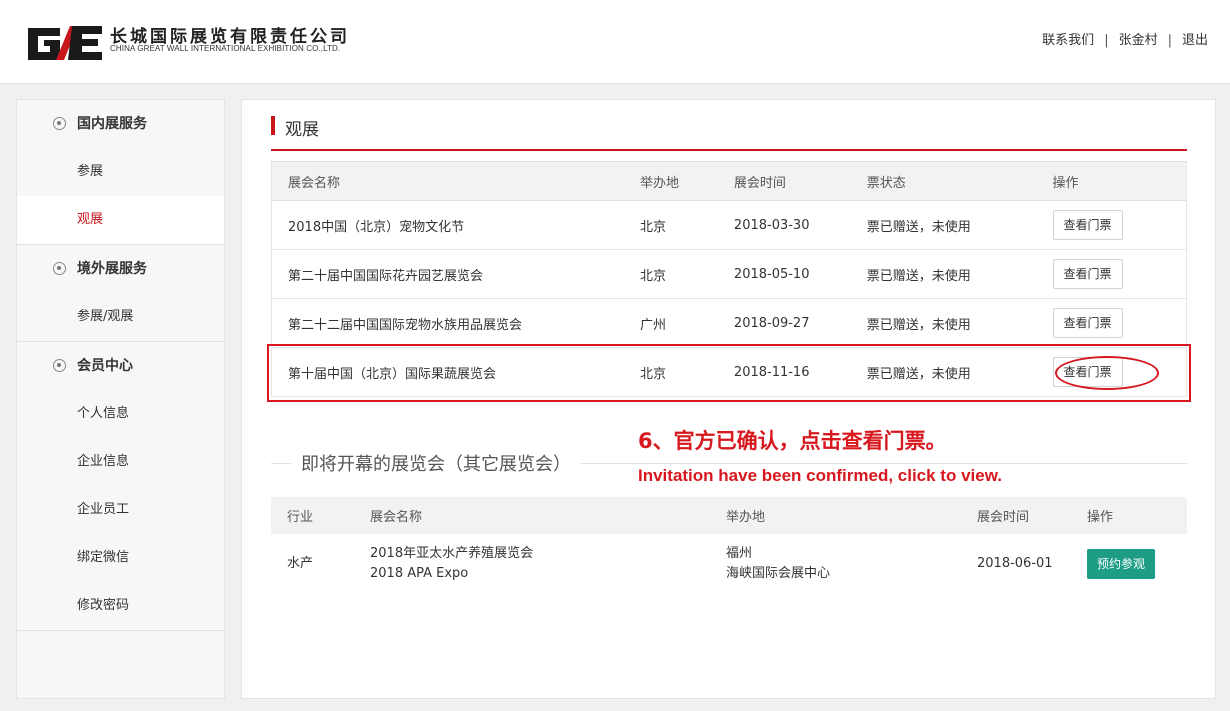 This screenshot has width=1230, height=711. Describe the element at coordinates (800, 323) in the screenshot. I see `exhibition-date: 2018-09-27` at that location.